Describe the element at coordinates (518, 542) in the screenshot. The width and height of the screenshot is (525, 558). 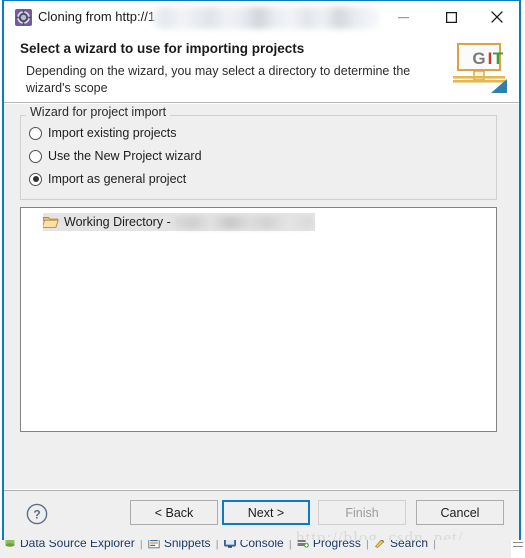
I see `edge-lines` at that location.